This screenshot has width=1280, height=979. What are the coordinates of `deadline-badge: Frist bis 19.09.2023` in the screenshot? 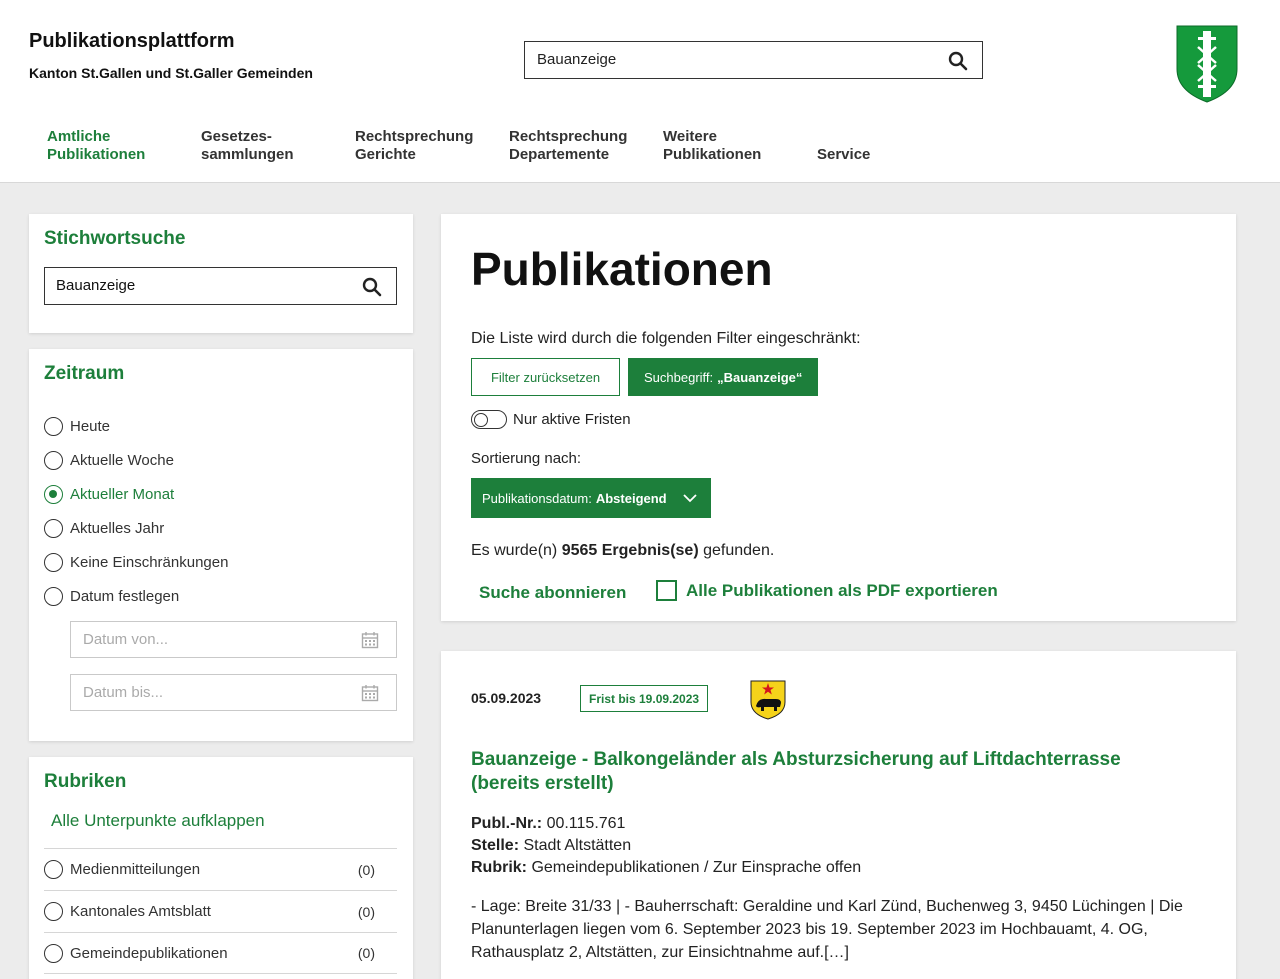 It's located at (644, 698).